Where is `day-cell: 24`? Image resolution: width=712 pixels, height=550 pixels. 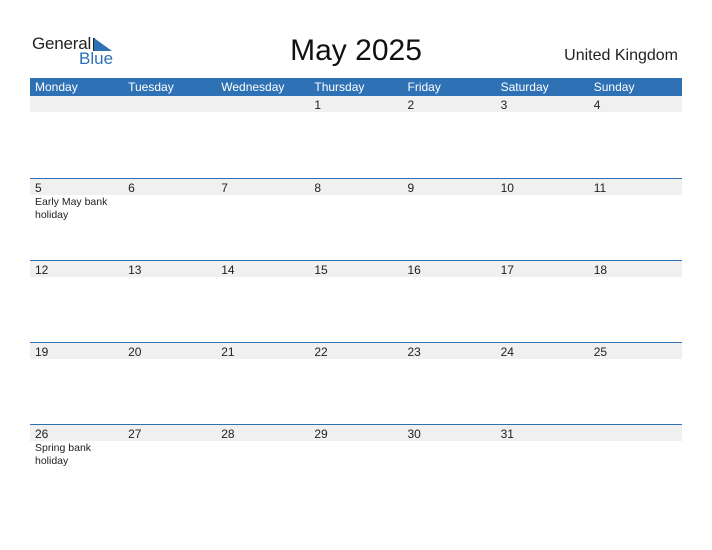 day-cell: 24 is located at coordinates (542, 351).